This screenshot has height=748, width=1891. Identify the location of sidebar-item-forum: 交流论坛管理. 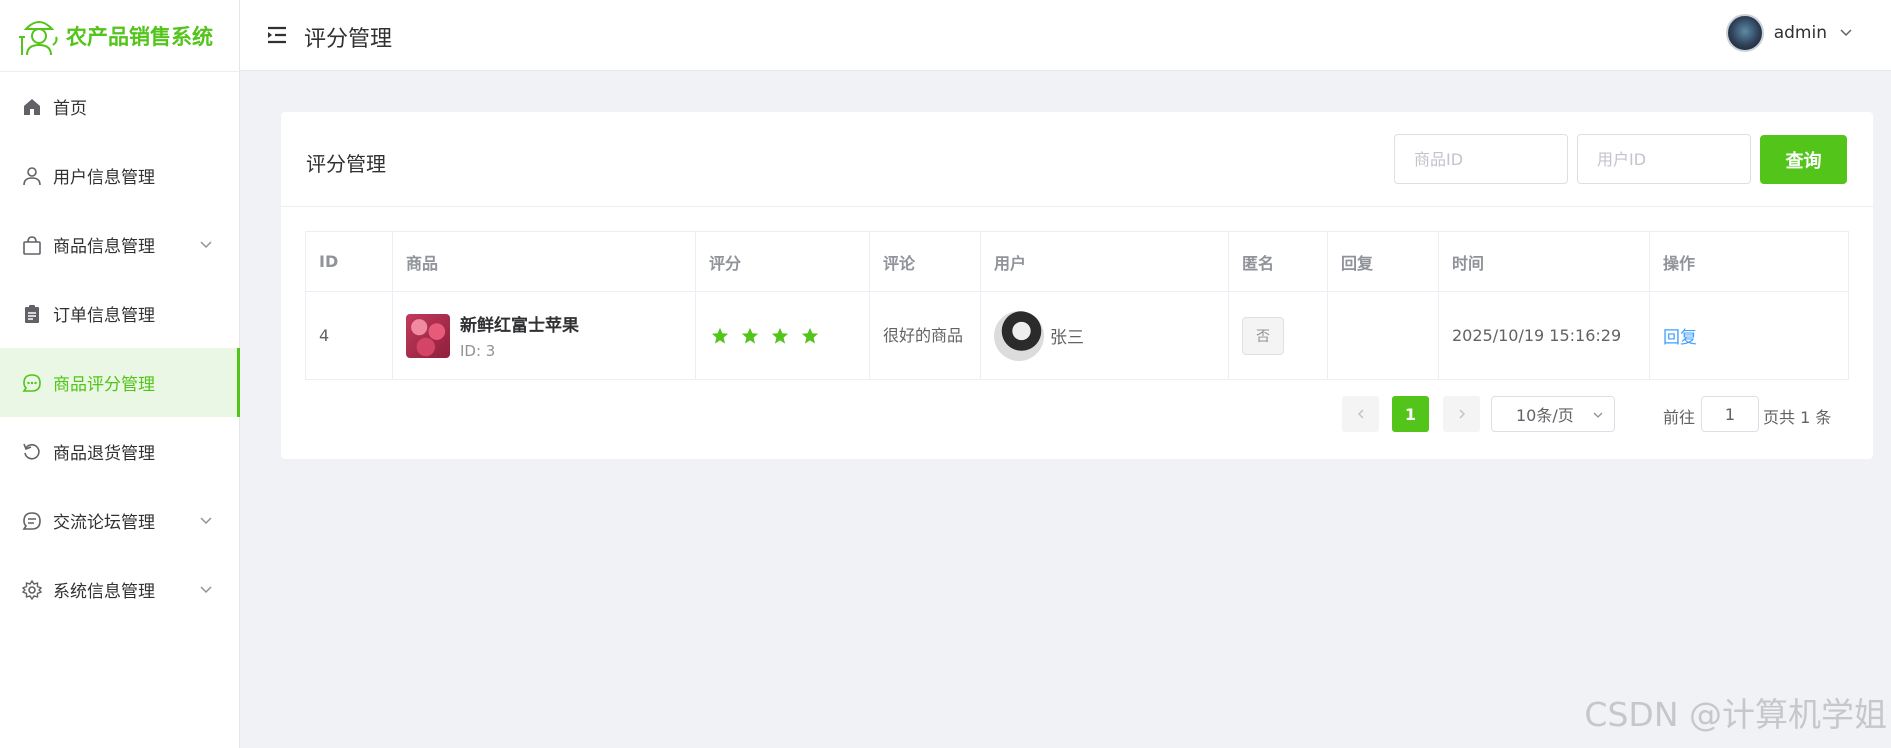
(119, 520).